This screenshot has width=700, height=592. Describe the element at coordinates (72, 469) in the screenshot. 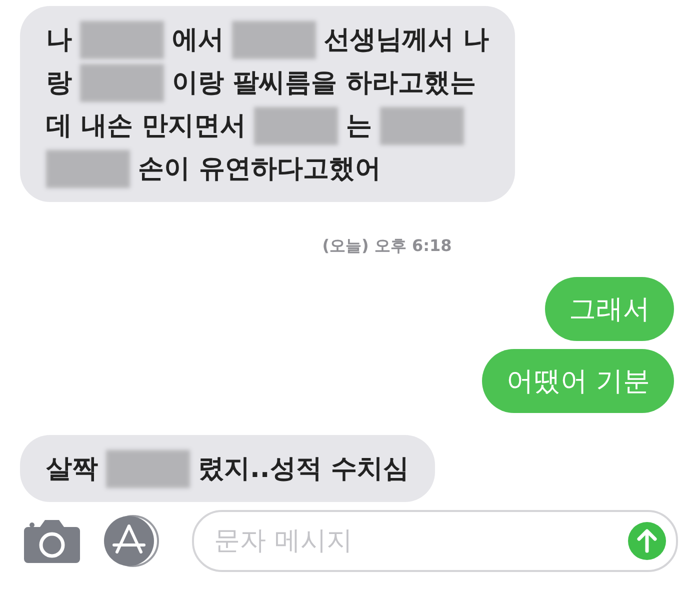

I see `message-text: 살짝` at that location.